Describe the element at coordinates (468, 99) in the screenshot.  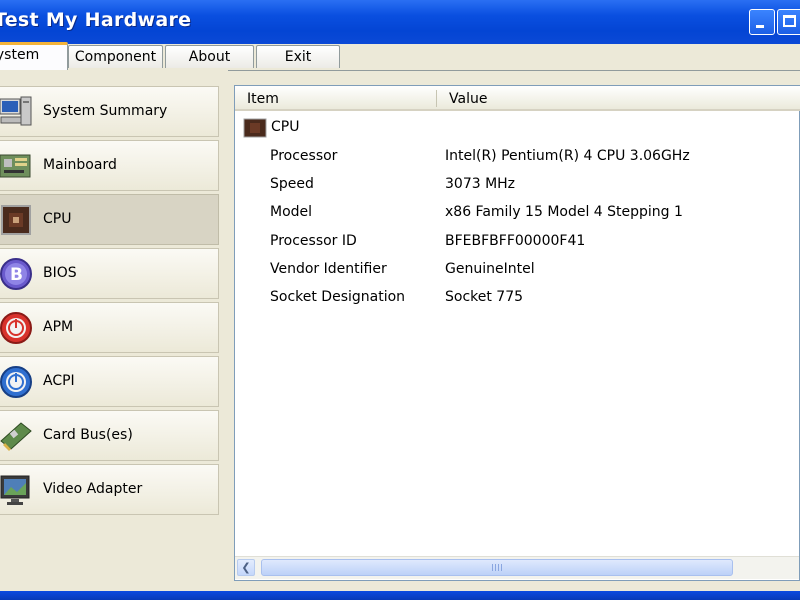
I see `column-header-value: Value` at that location.